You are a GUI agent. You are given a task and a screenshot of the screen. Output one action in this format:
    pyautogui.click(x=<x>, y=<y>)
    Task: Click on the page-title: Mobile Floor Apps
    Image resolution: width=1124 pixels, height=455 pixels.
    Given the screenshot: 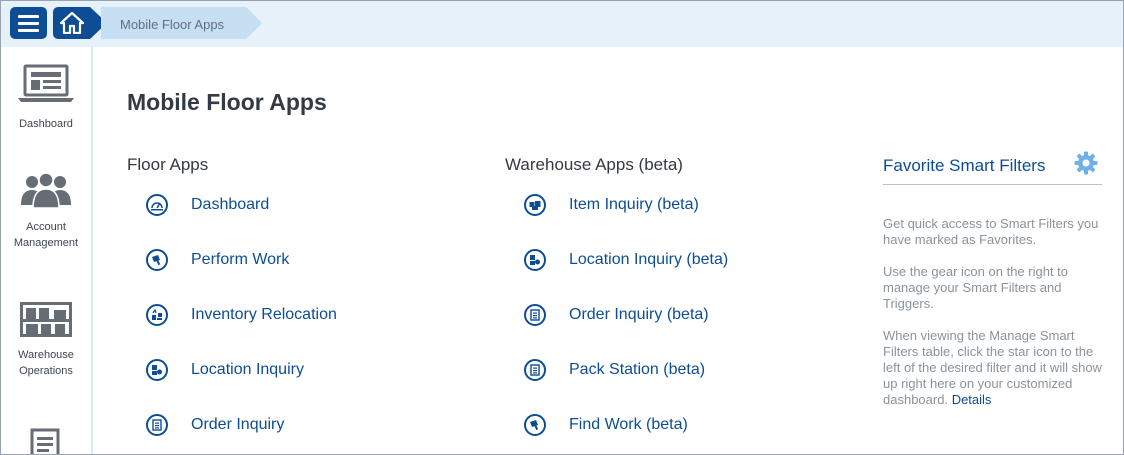 What is the action you would take?
    pyautogui.click(x=227, y=102)
    